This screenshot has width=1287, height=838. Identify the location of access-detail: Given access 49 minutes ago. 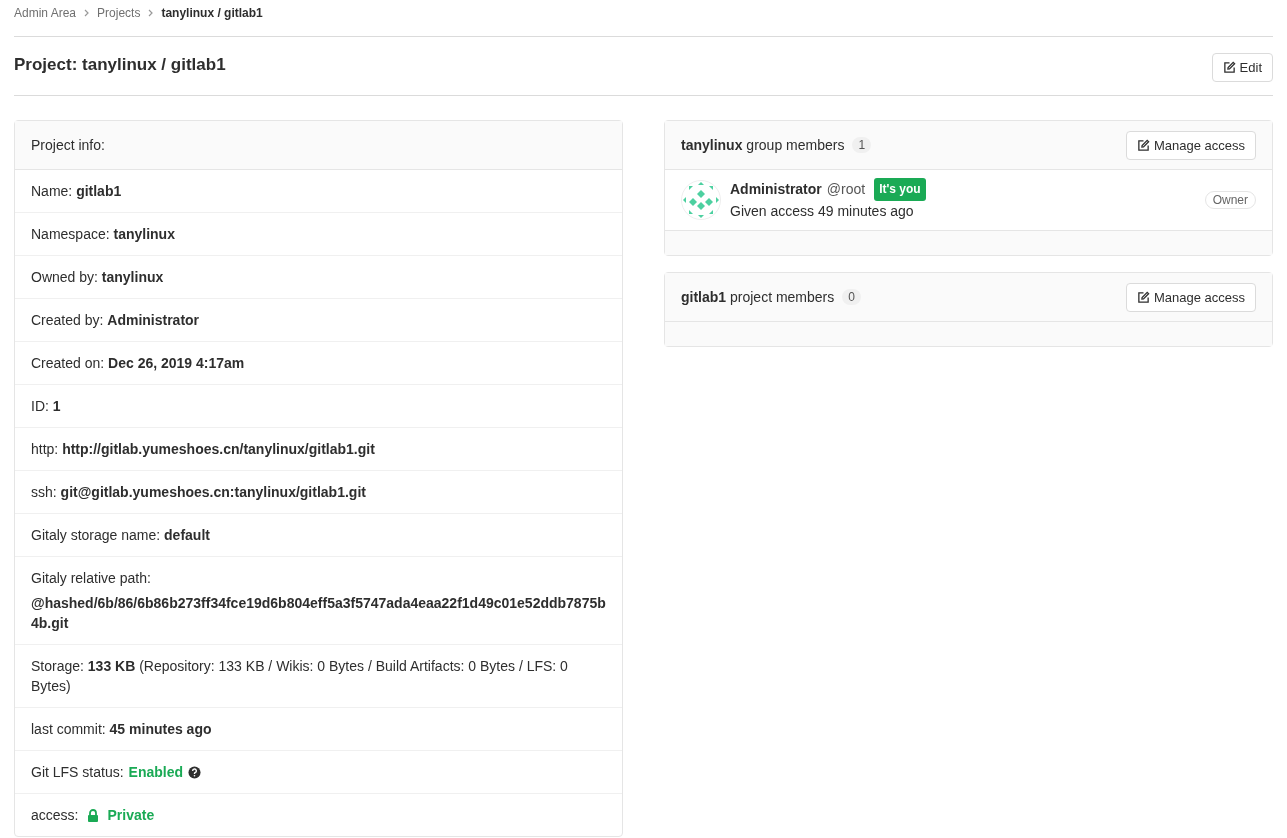
(822, 211).